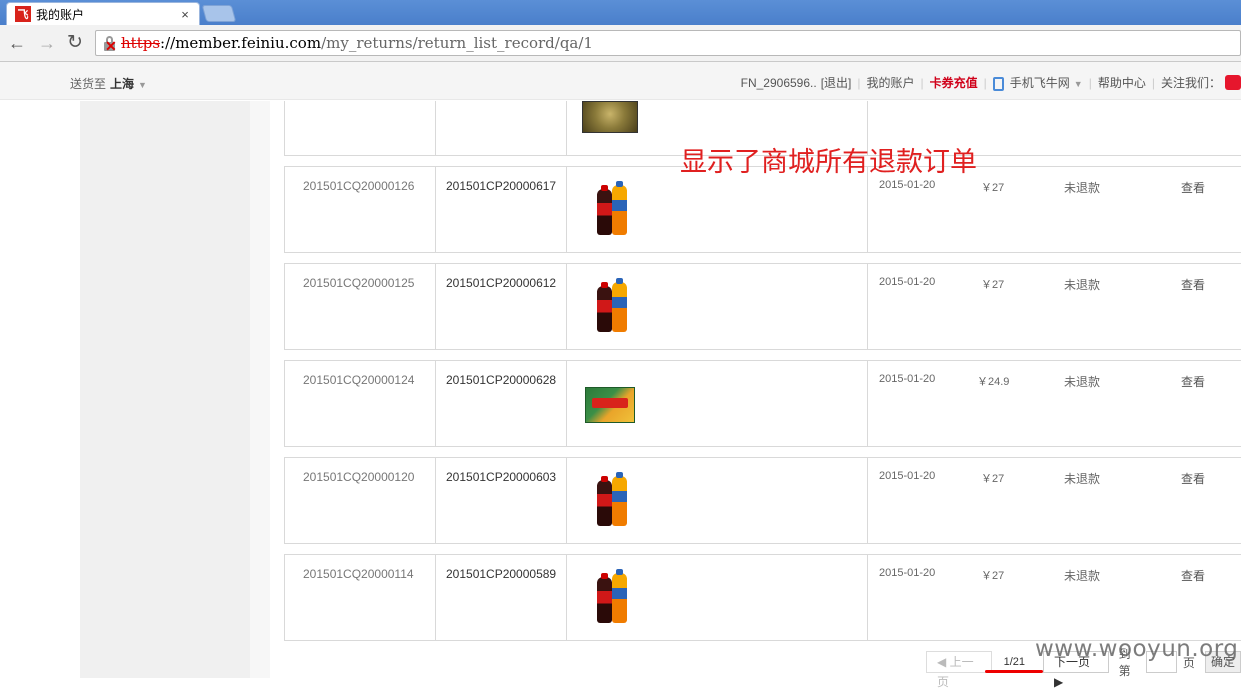 This screenshot has height=692, width=1241. Describe the element at coordinates (110, 44) in the screenshot. I see `broken-lock-icon: ✕` at that location.